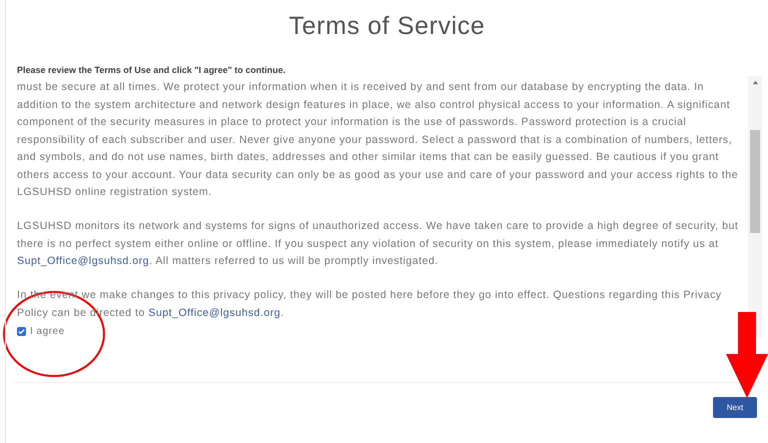 The width and height of the screenshot is (768, 443). I want to click on terms-paragraph: LGSUHSD monitors its network and systems for signs of unauthorized access. We have taken care to provide a high degree of security, but there is no perfect system either online or offline. If you suspect any violation of security on this system, please immediately notify us at Supt_Office@lgsuhsd.org. All matters referred to us will be promptly investigated., so click(378, 244).